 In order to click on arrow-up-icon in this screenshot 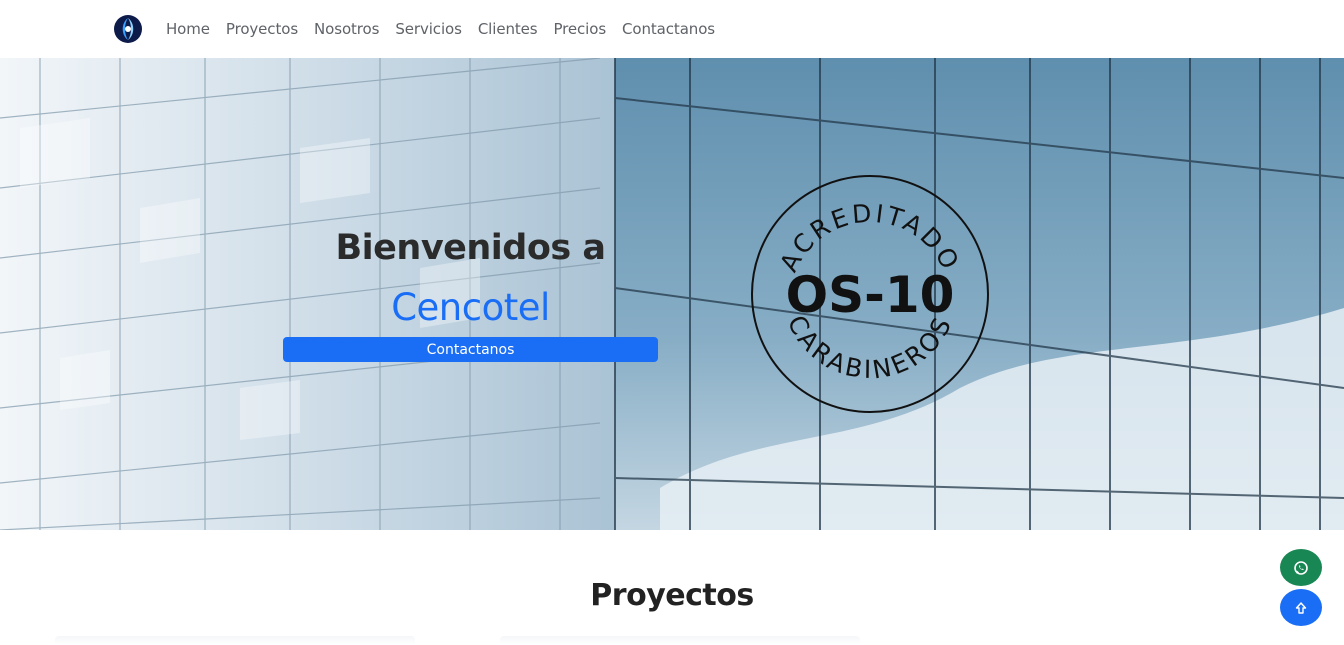, I will do `click(1301, 607)`.